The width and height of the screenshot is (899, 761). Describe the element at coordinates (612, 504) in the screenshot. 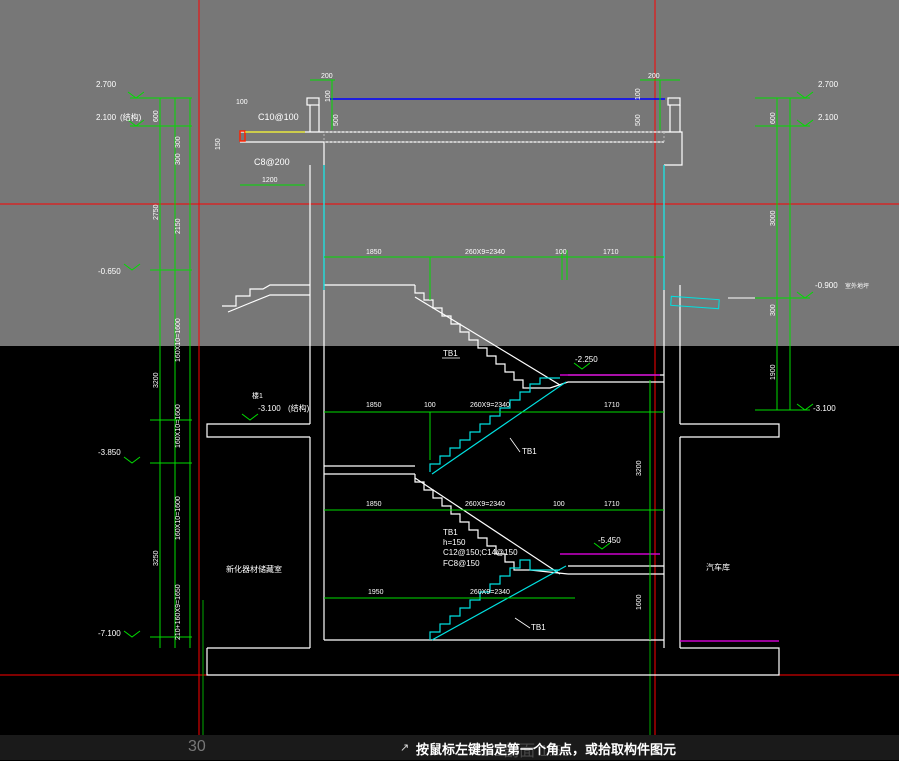

I see `dim-1710-c: 1710` at that location.